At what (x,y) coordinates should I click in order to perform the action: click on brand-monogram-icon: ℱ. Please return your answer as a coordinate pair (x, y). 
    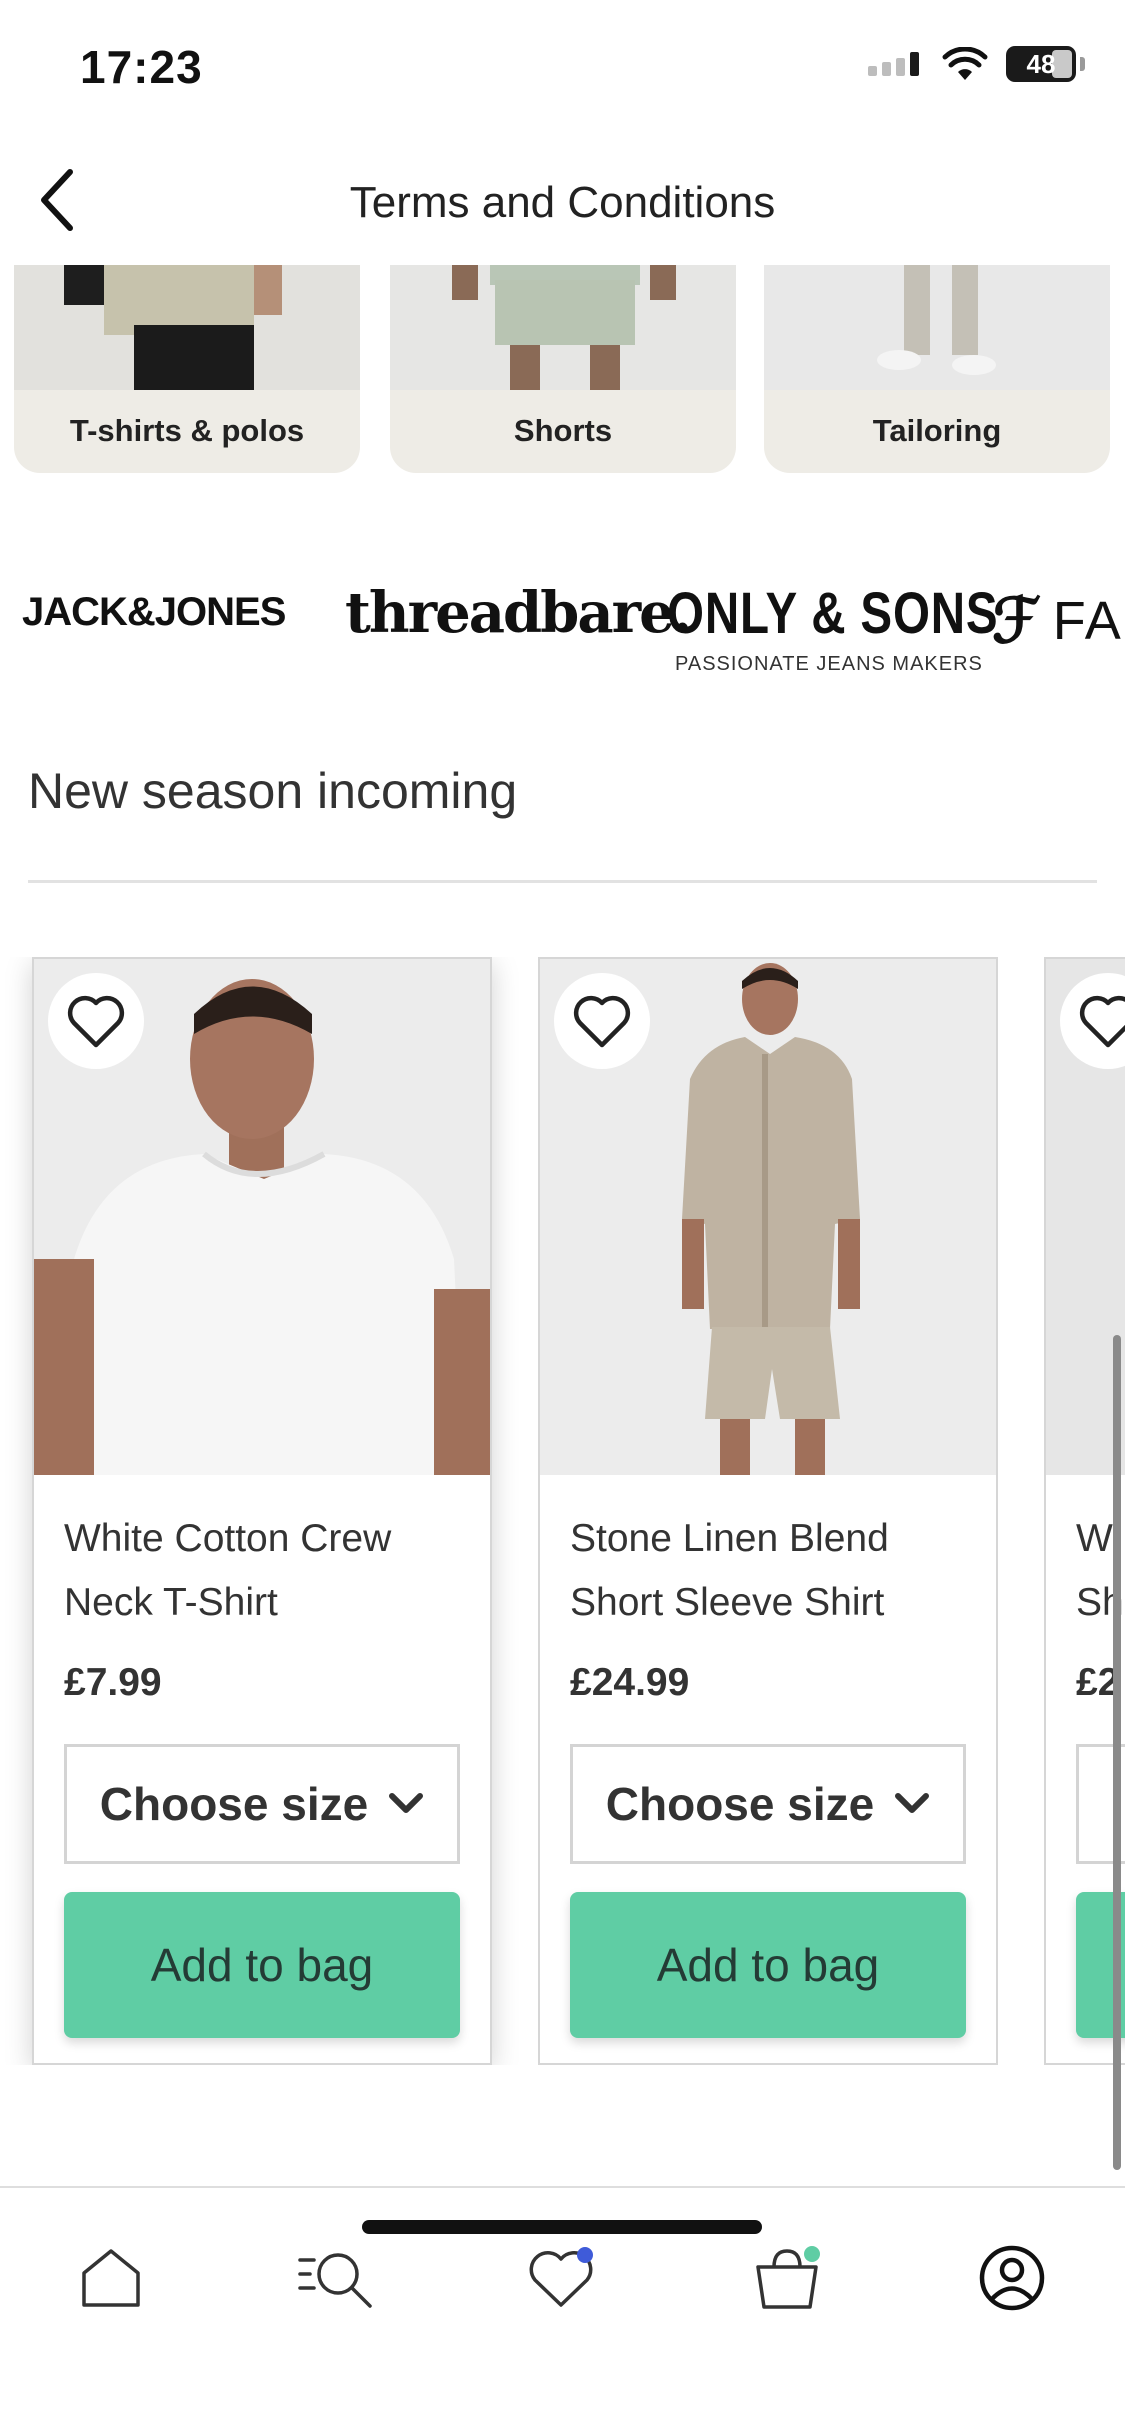
    Looking at the image, I should click on (1016, 620).